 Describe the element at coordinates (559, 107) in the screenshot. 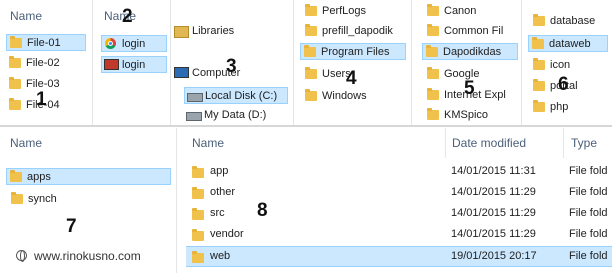

I see `item-label: php` at that location.